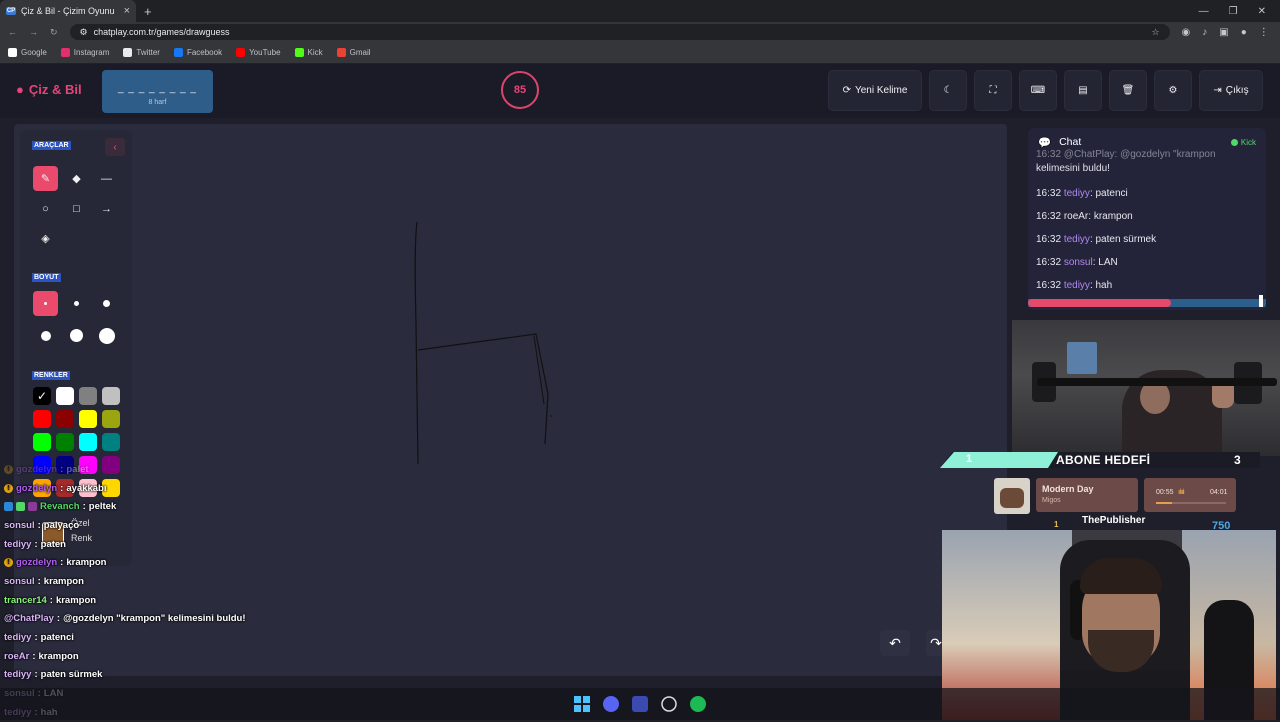 The width and height of the screenshot is (1280, 722). I want to click on spotify-icon, so click(698, 704).